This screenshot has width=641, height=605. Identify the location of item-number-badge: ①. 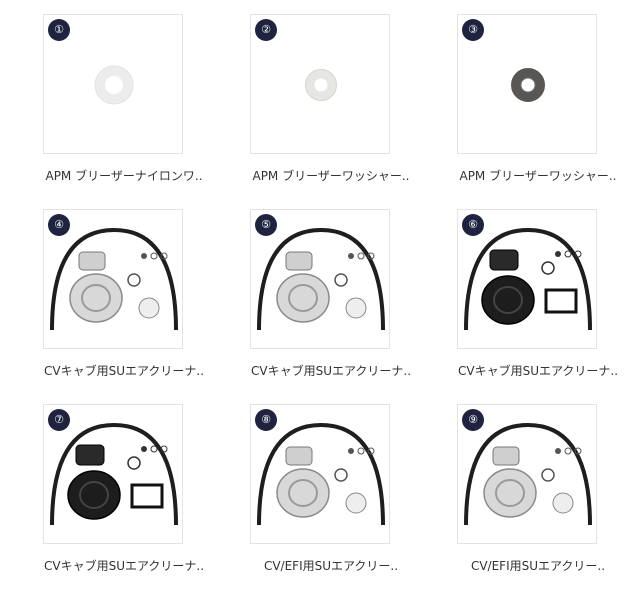
(59, 30).